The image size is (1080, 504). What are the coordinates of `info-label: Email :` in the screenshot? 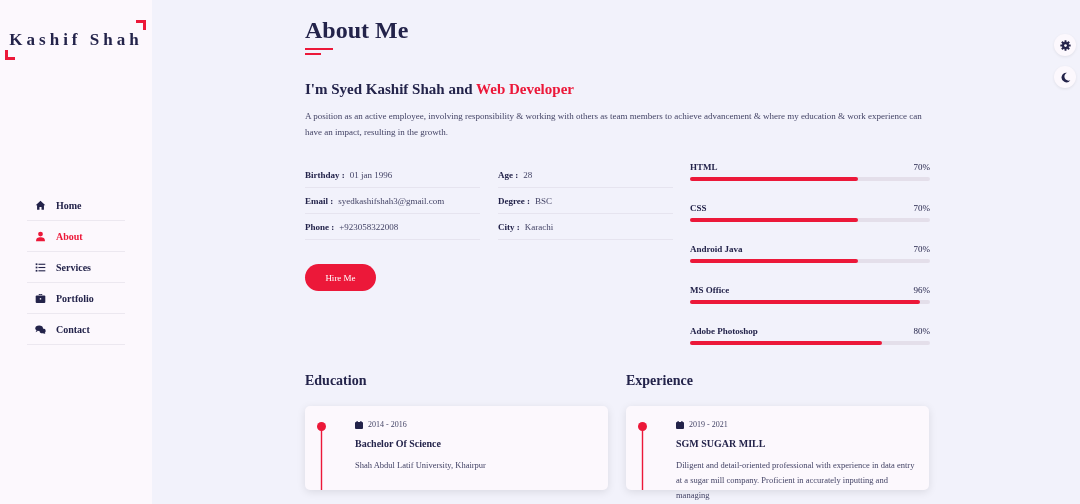 It's located at (319, 200).